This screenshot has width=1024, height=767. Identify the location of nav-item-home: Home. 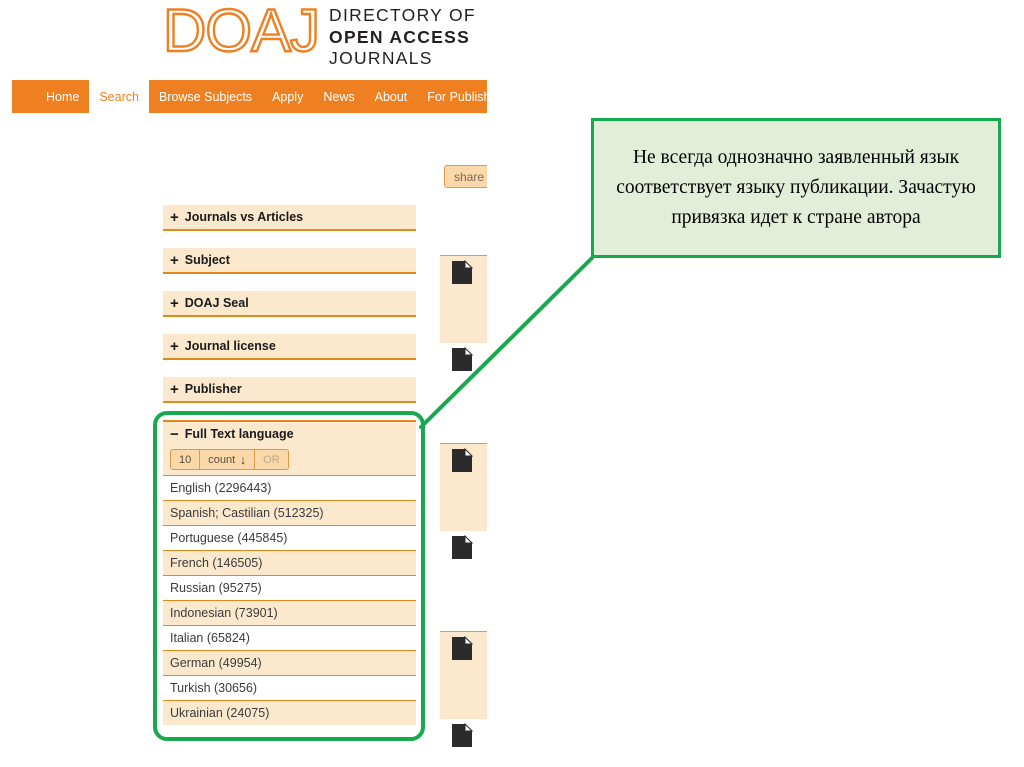
(62, 96).